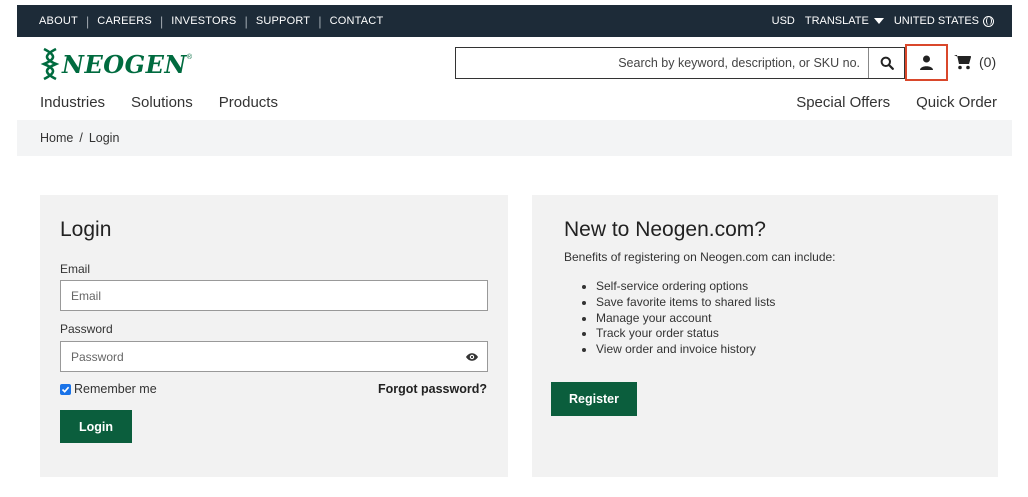 The height and width of the screenshot is (497, 1028). I want to click on caret-down-icon, so click(878, 21).